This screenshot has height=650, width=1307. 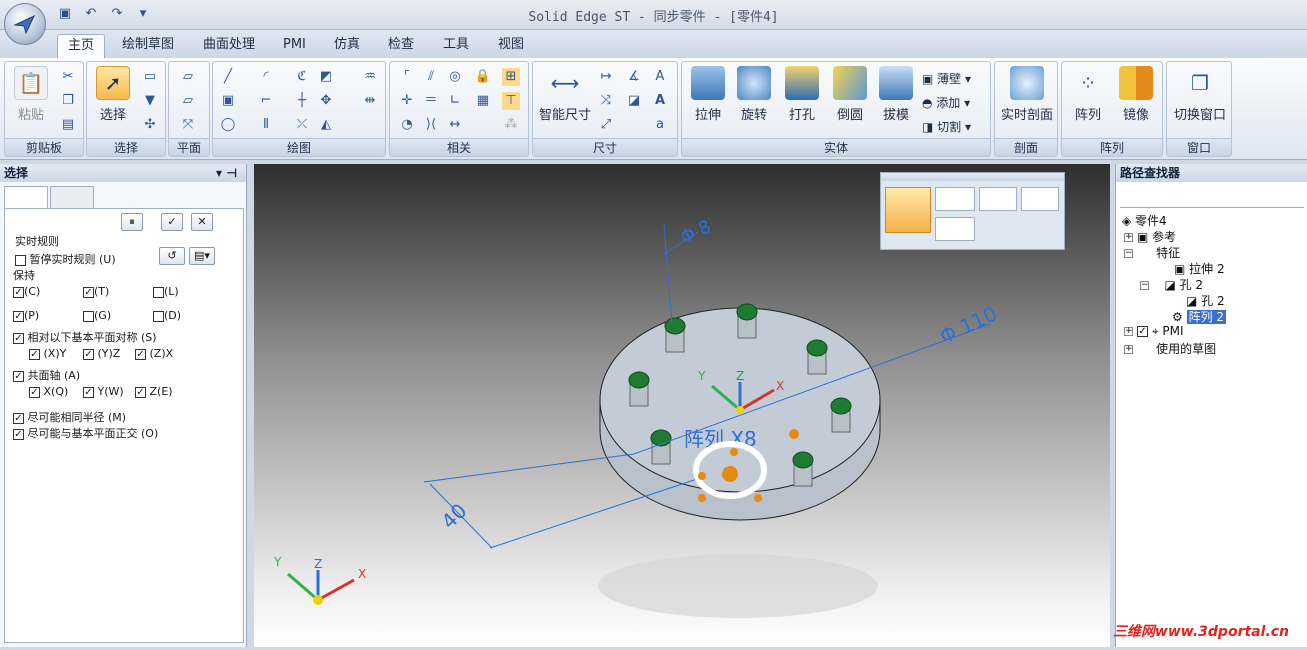 I want to click on add-button: ◓ 添加 ▾, so click(x=946, y=102).